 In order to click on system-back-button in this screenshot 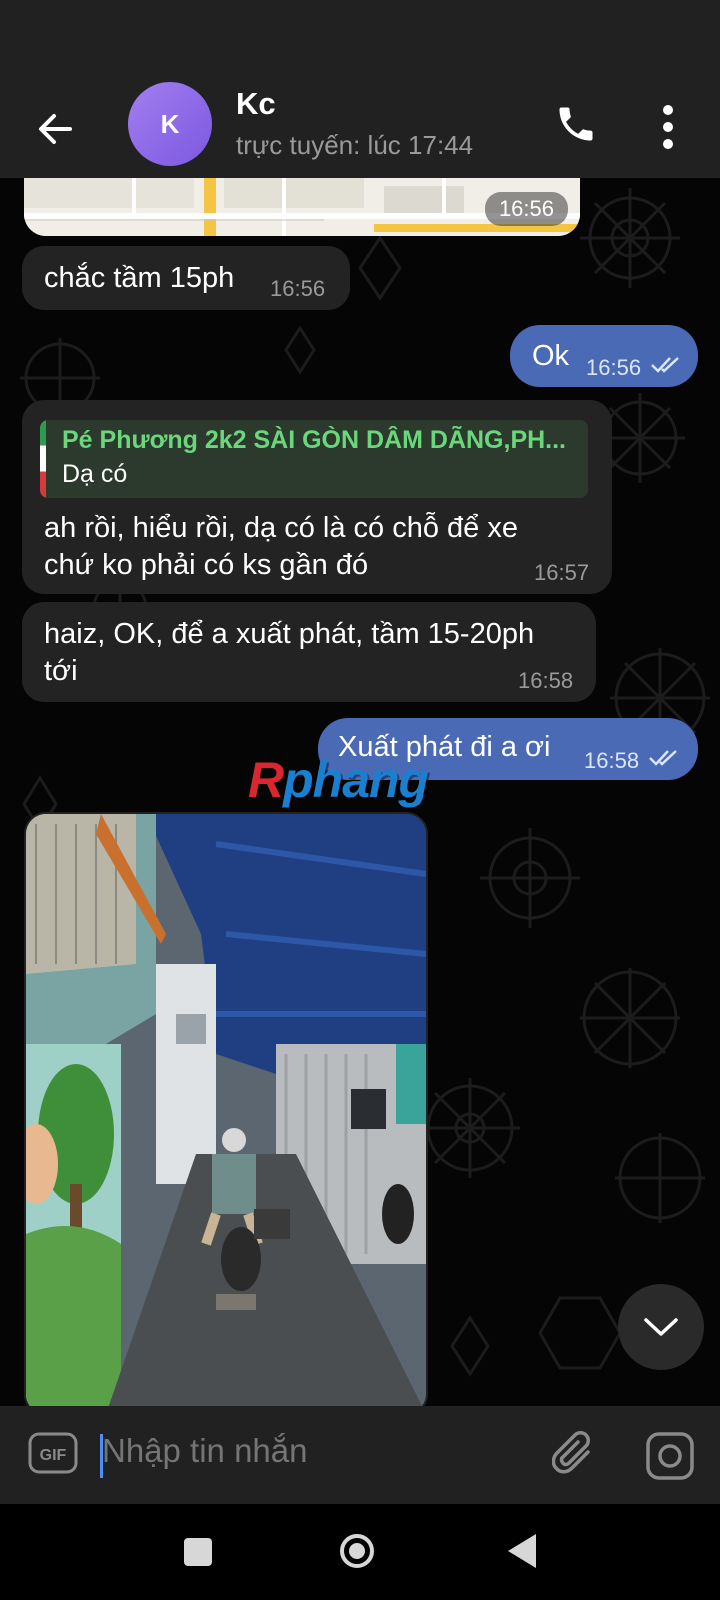, I will do `click(522, 1551)`.